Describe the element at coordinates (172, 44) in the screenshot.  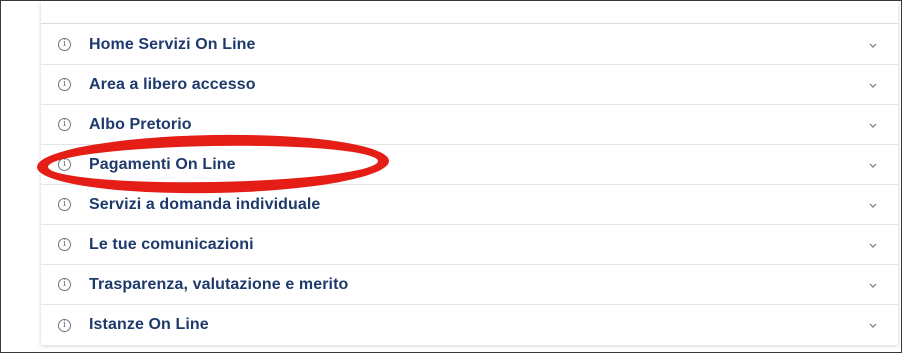
I see `accordion-item-label: Home Servizi On Line` at that location.